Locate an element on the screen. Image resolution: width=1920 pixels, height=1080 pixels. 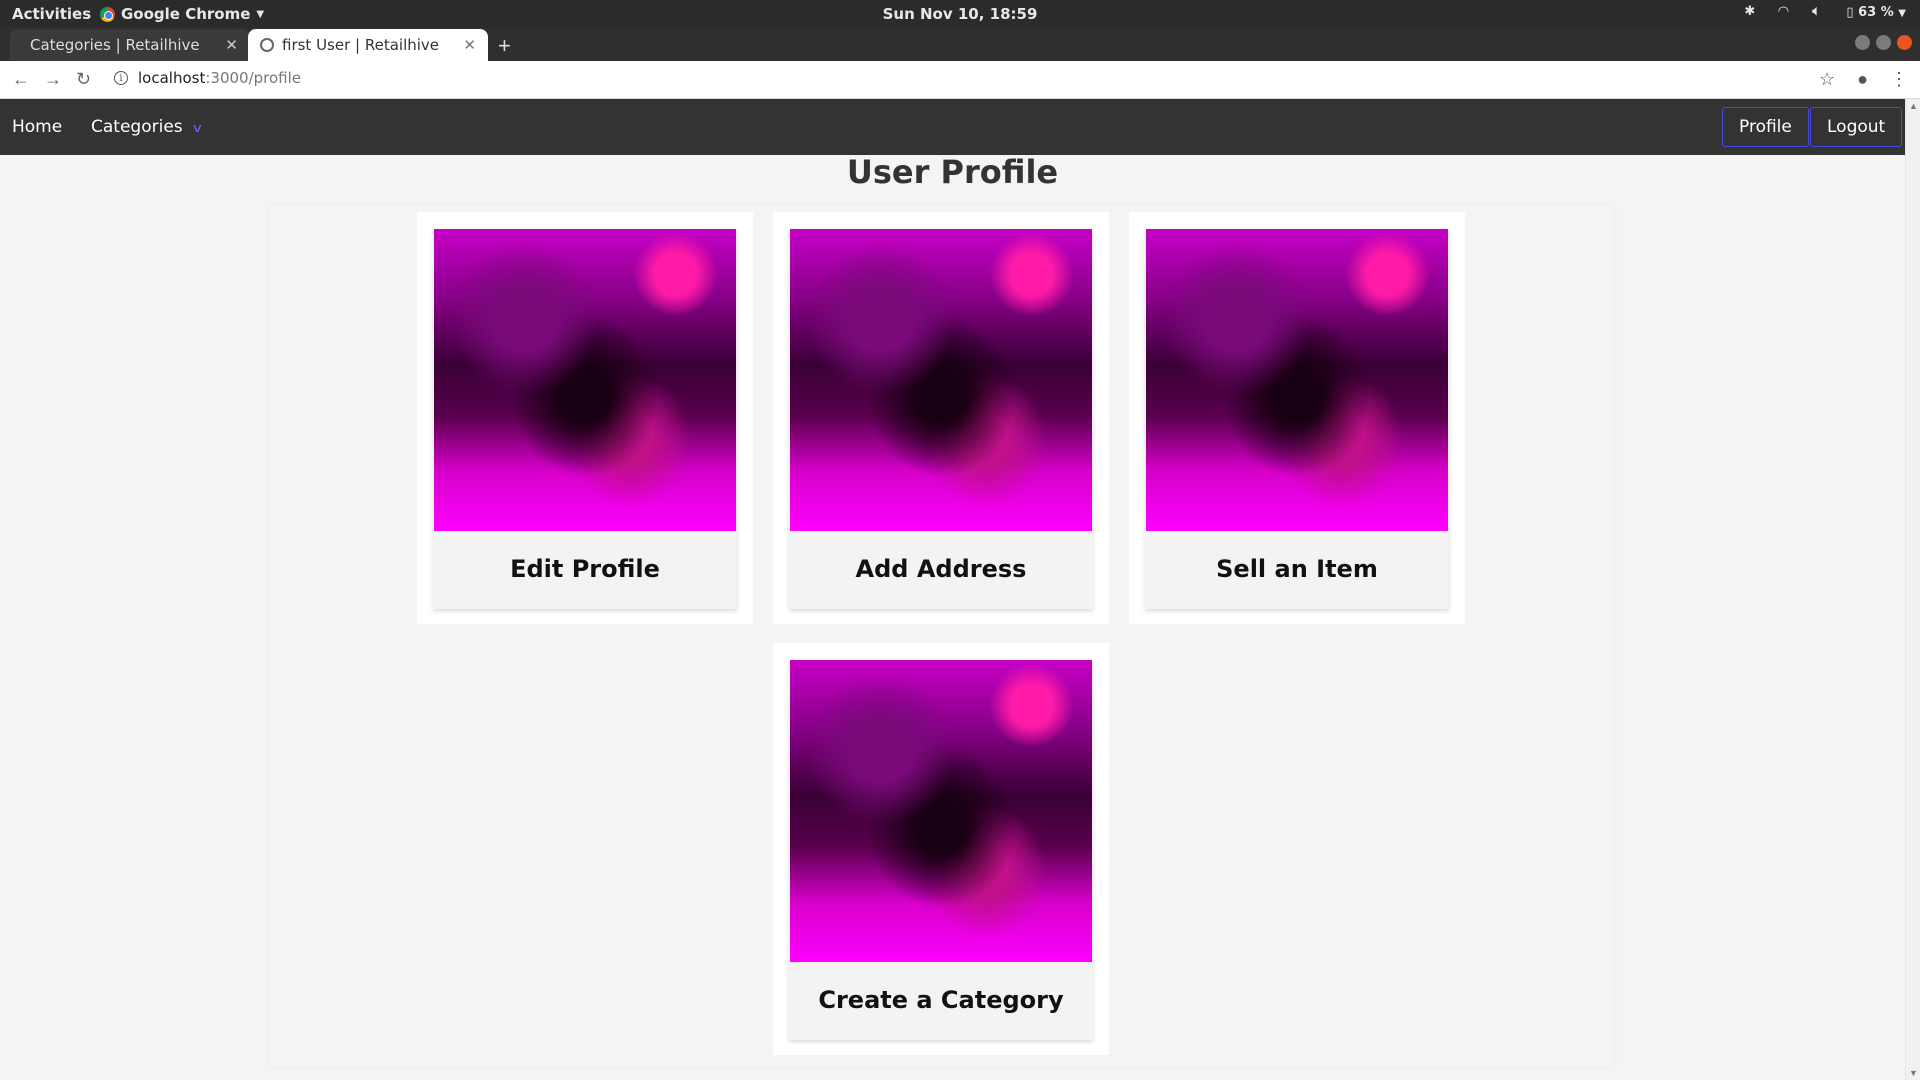
card-sell-item: Sell an Item is located at coordinates (1297, 418).